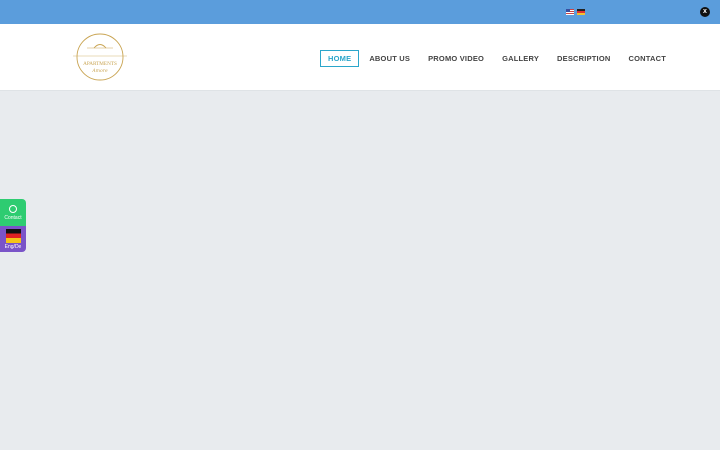 The width and height of the screenshot is (720, 450). I want to click on nav-description: DESCRIPTION, so click(583, 58).